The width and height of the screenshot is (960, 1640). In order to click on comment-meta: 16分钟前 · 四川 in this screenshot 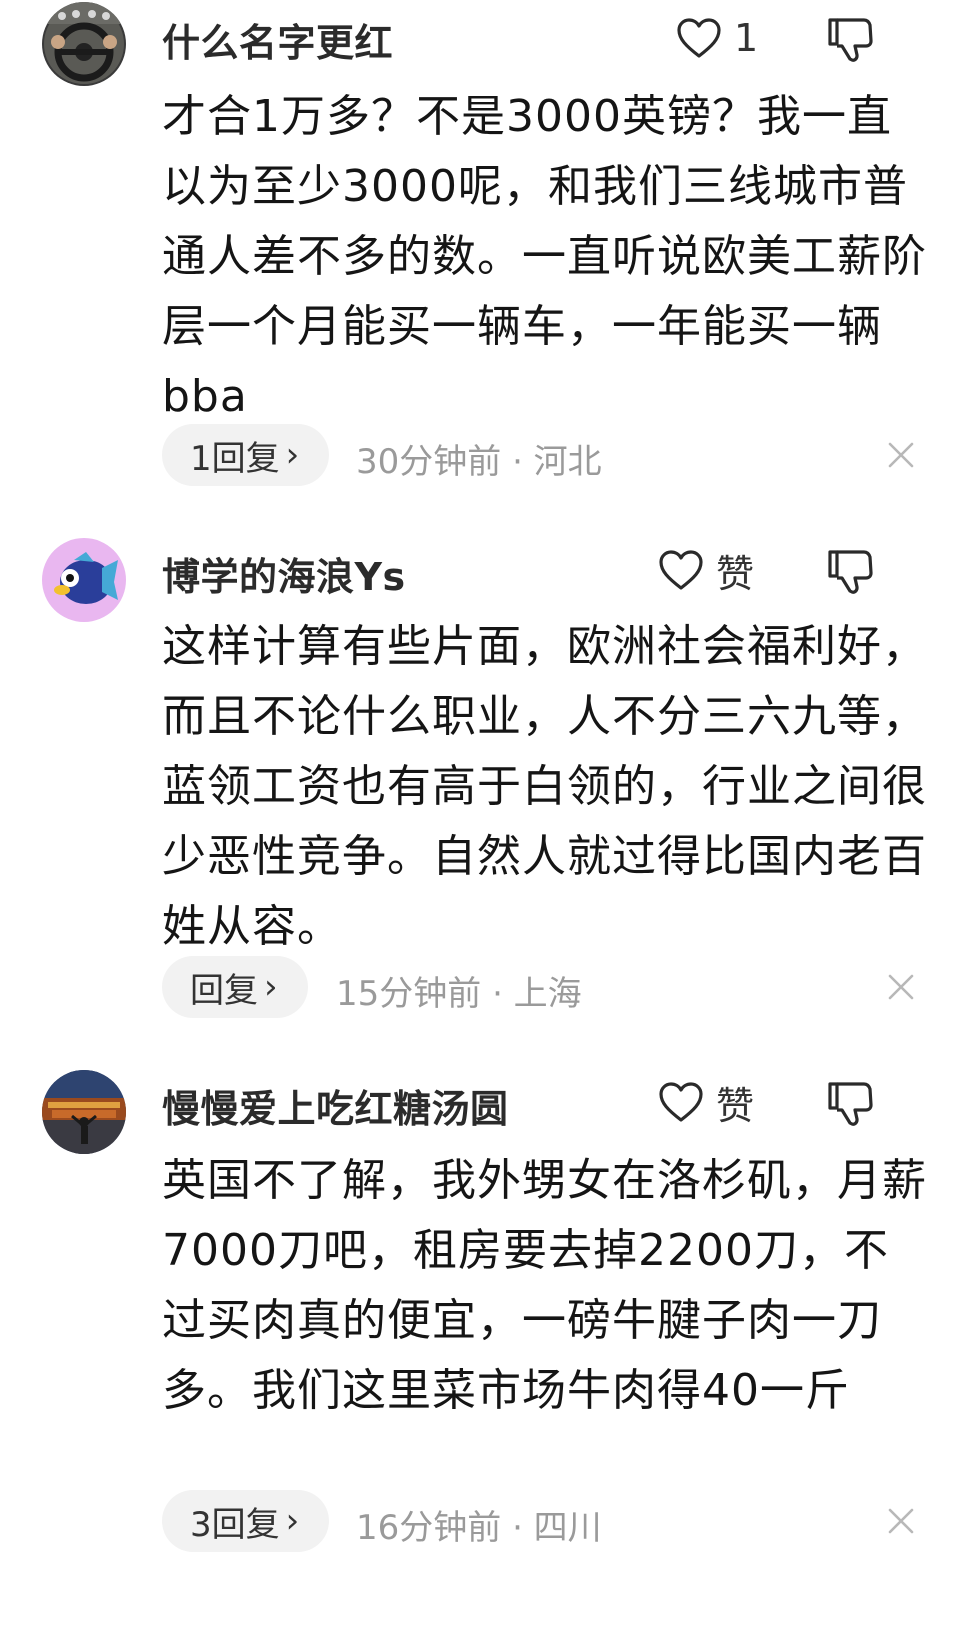, I will do `click(479, 1528)`.